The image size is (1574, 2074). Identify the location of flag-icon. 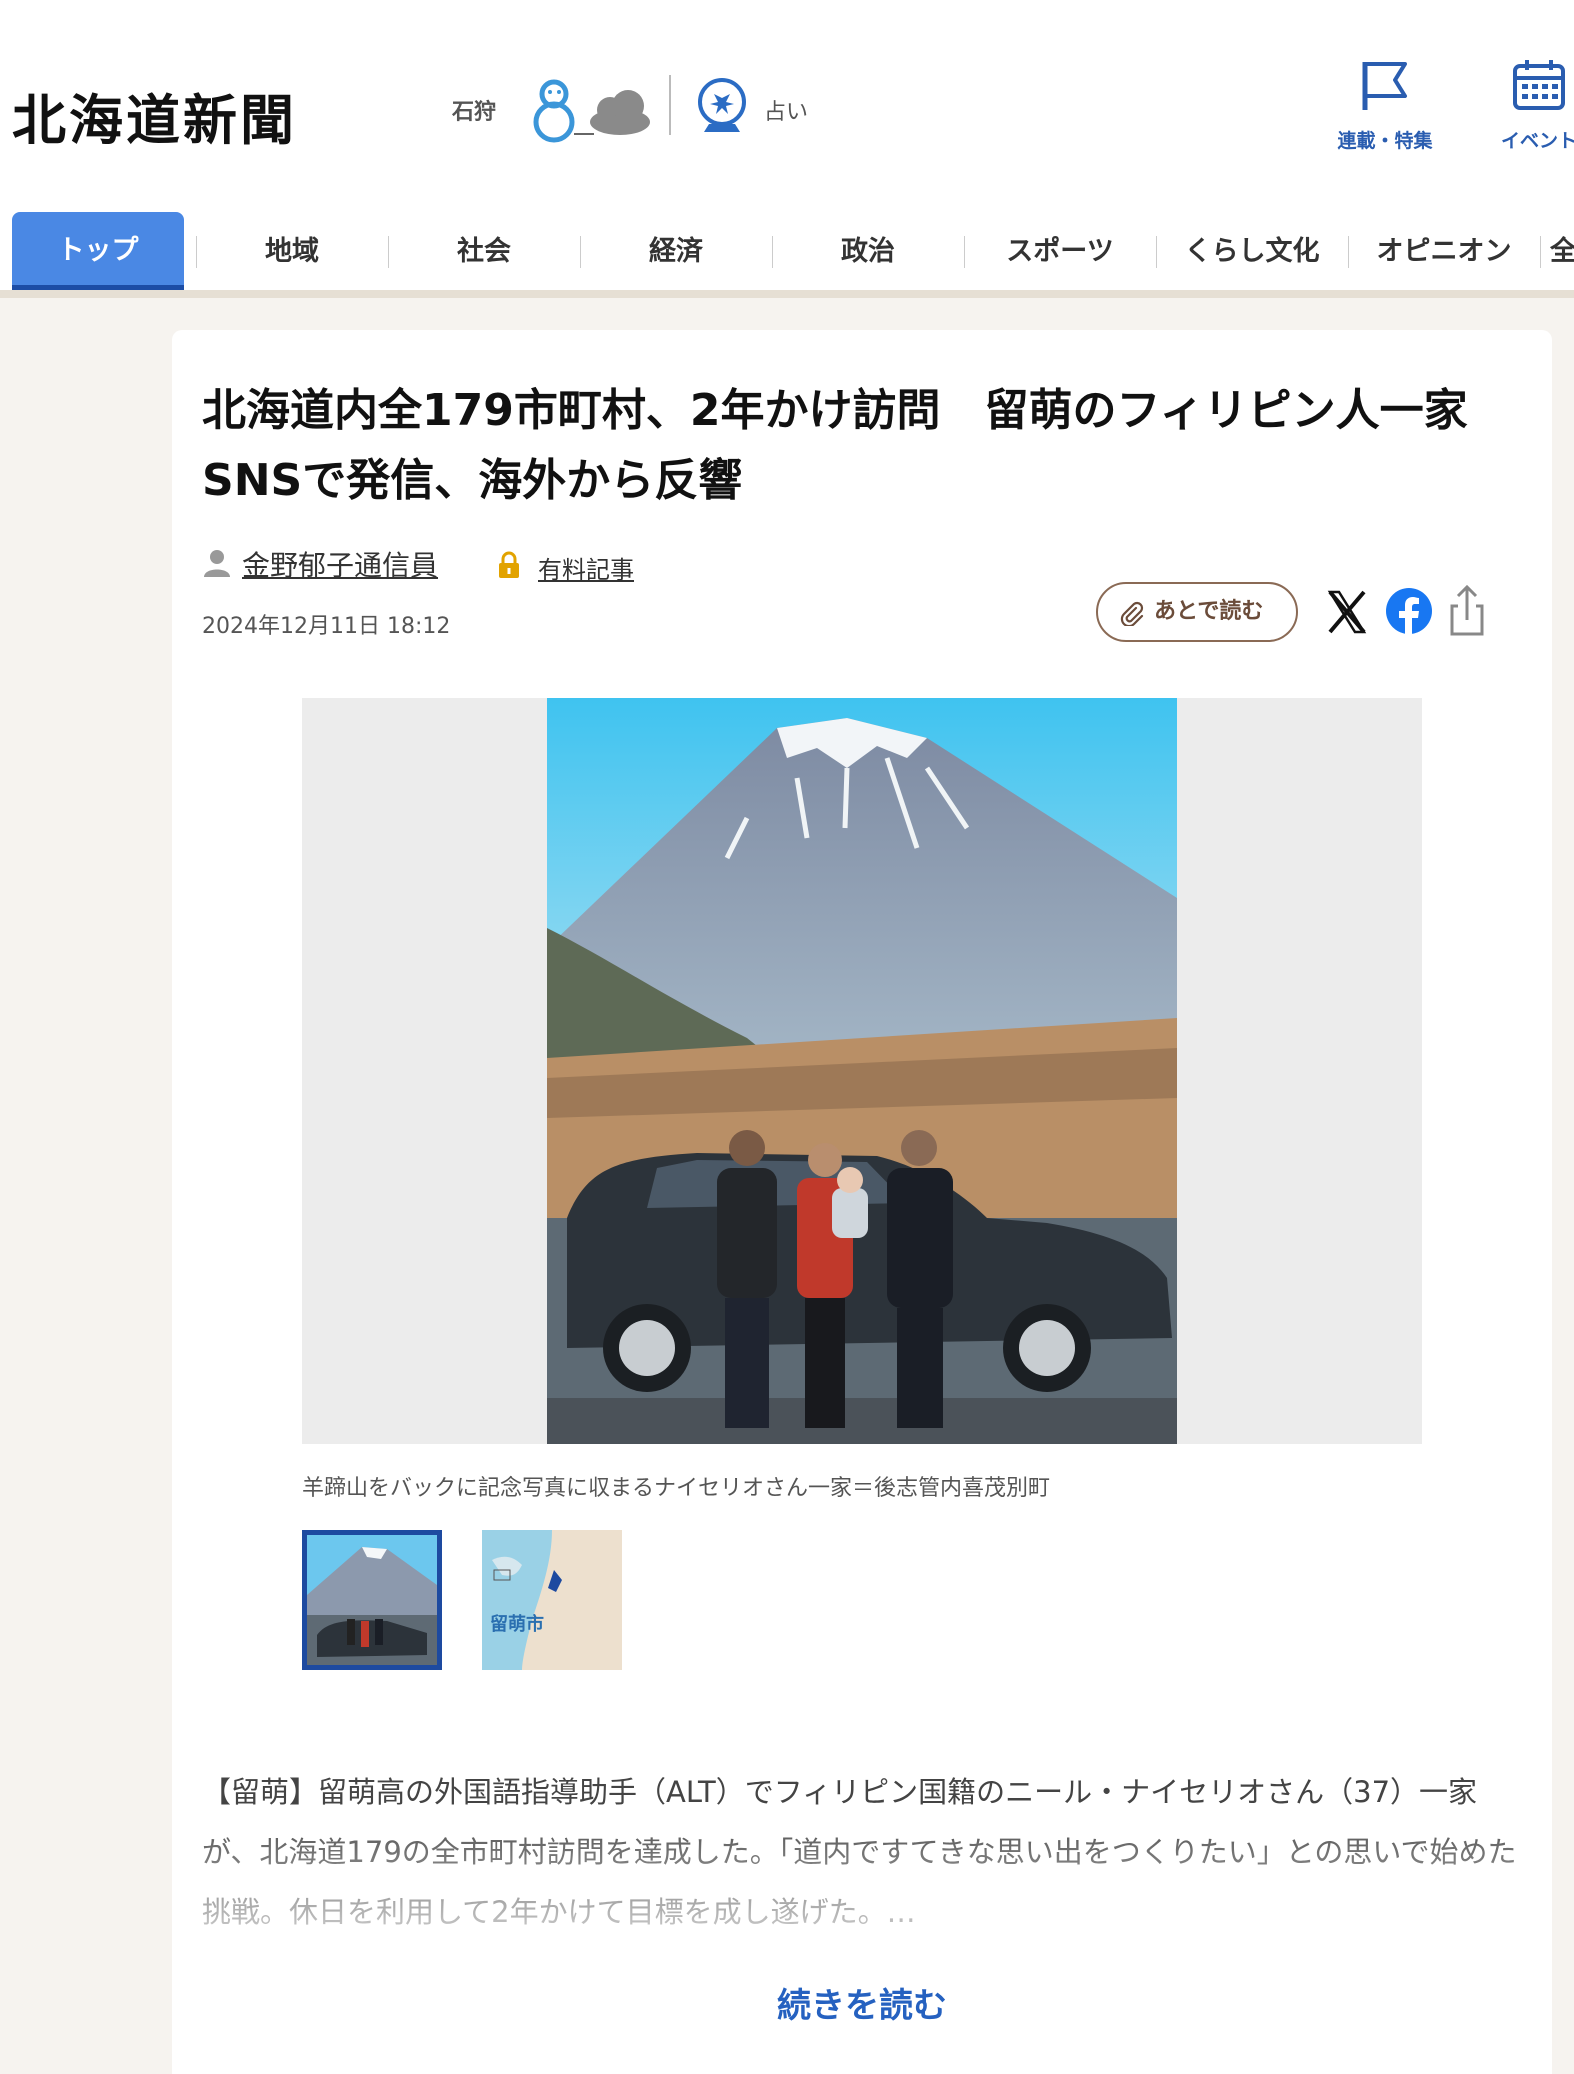
(1384, 86).